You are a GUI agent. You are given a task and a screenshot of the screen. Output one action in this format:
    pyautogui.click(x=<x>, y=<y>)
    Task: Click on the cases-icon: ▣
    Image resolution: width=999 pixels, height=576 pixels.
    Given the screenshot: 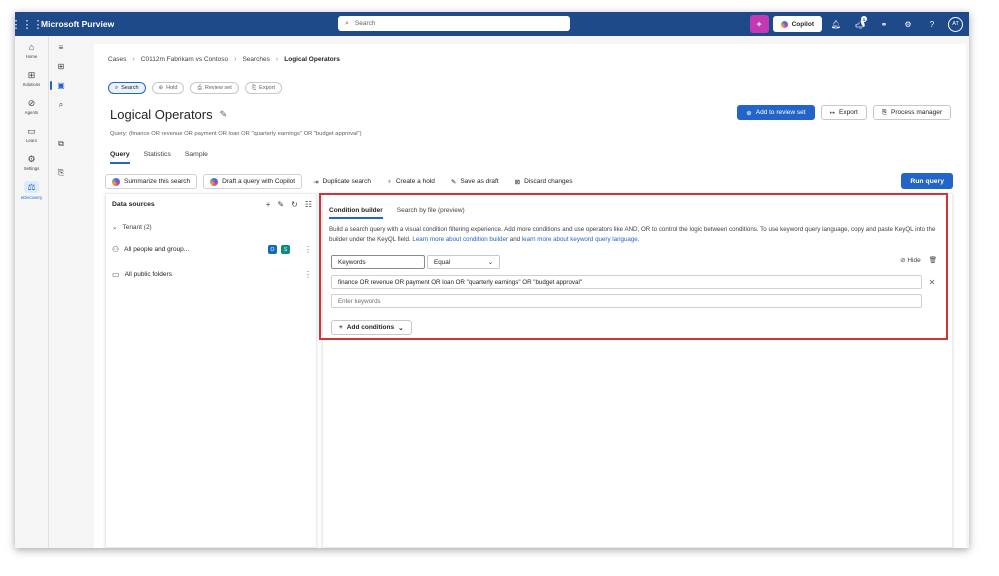 What is the action you would take?
    pyautogui.click(x=61, y=85)
    